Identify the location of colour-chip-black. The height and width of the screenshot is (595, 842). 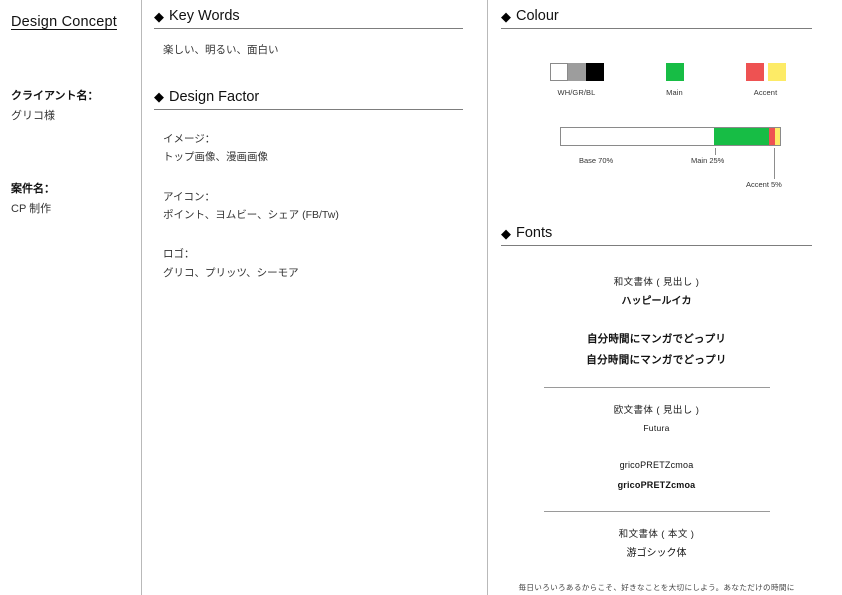
(594, 72).